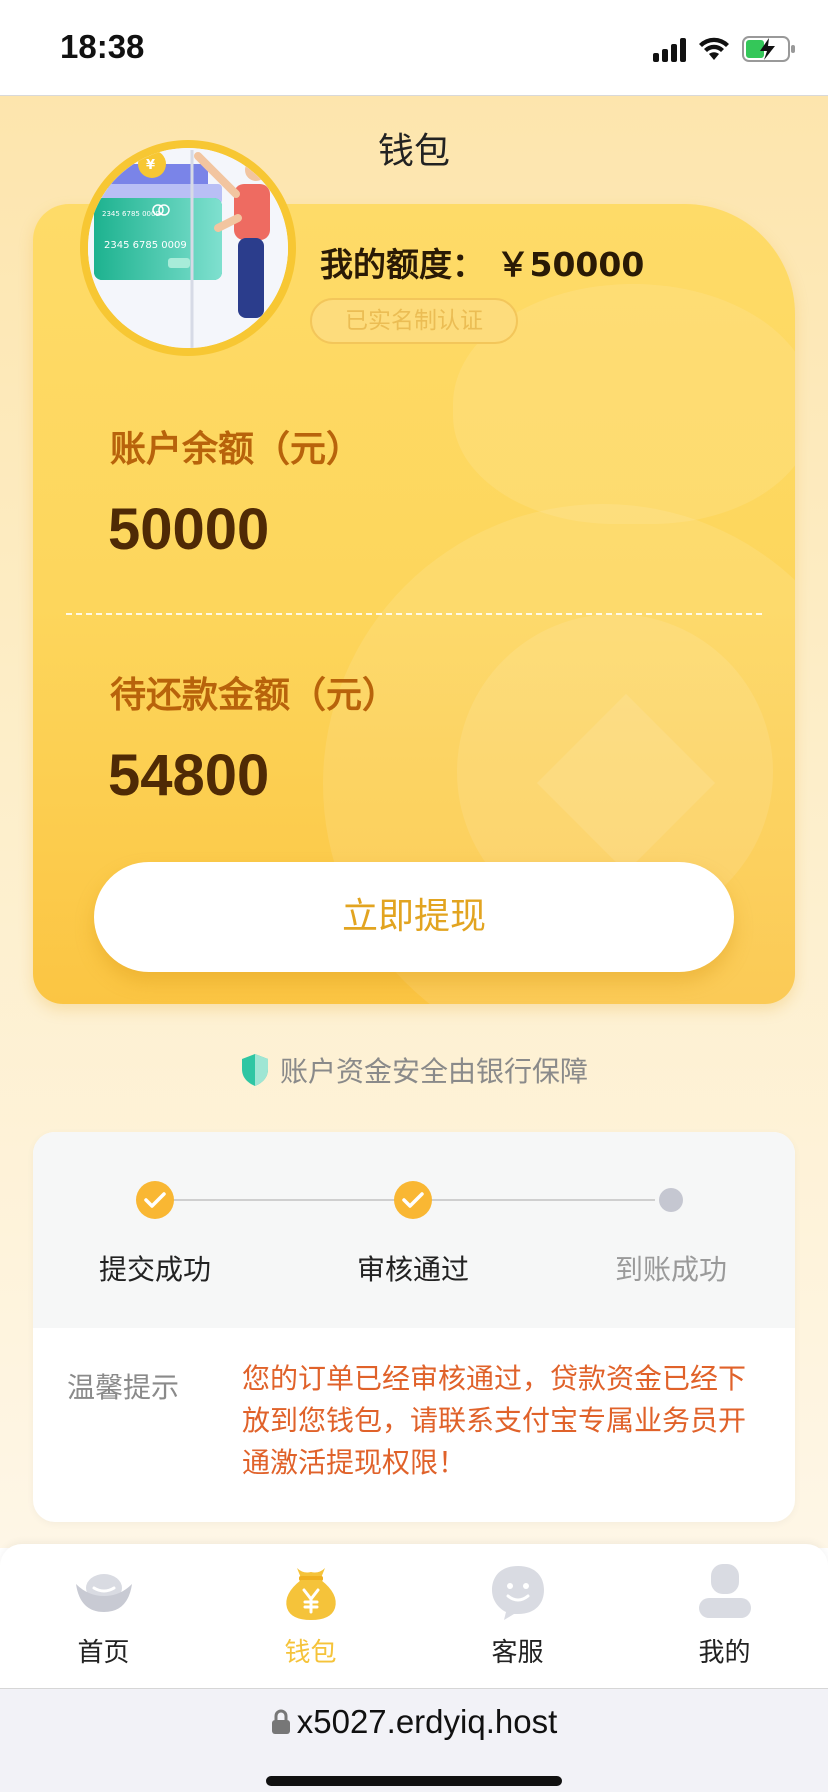  What do you see at coordinates (414, 1781) in the screenshot?
I see `home-indicator` at bounding box center [414, 1781].